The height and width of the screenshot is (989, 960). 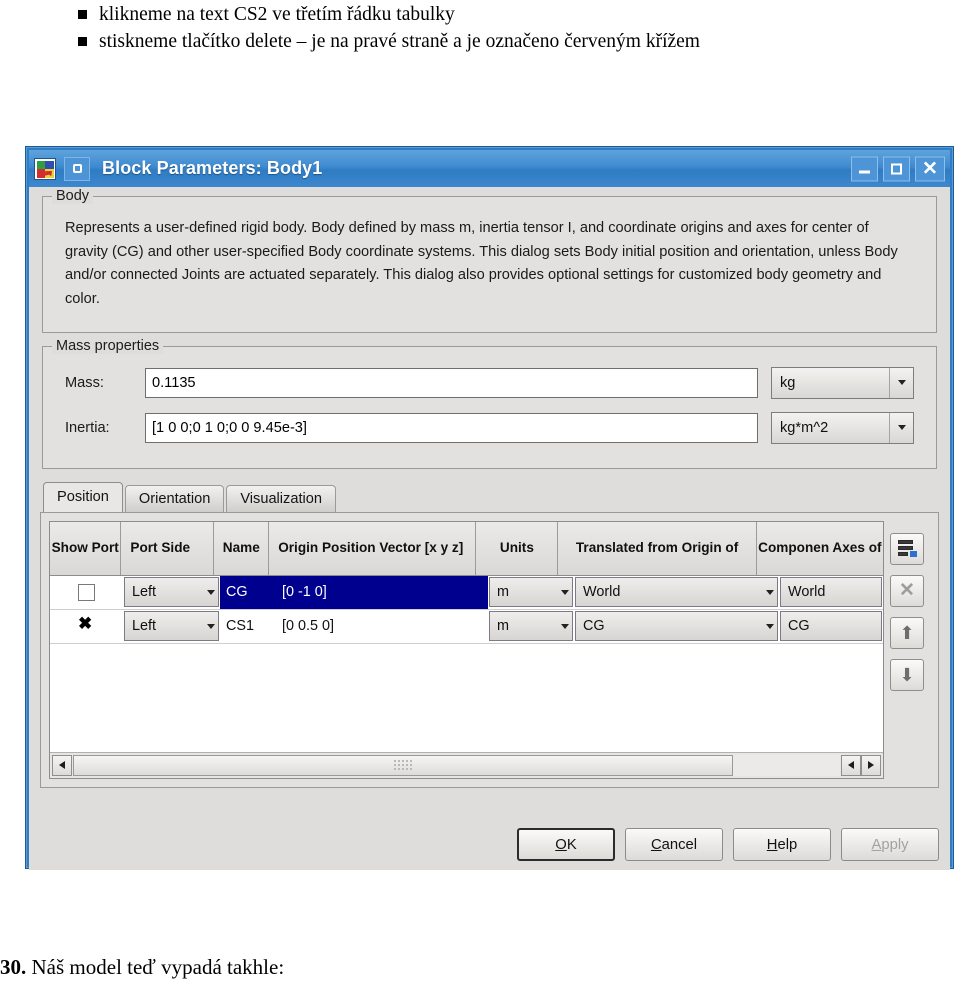 What do you see at coordinates (602, 592) in the screenshot?
I see `translated-from-value: World` at bounding box center [602, 592].